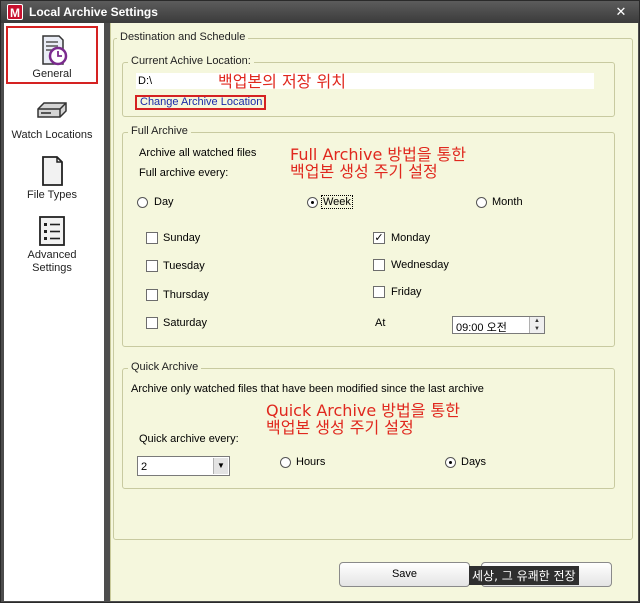 The height and width of the screenshot is (603, 640). I want to click on sidebar-item-watch-locations: Watch Locations, so click(52, 119).